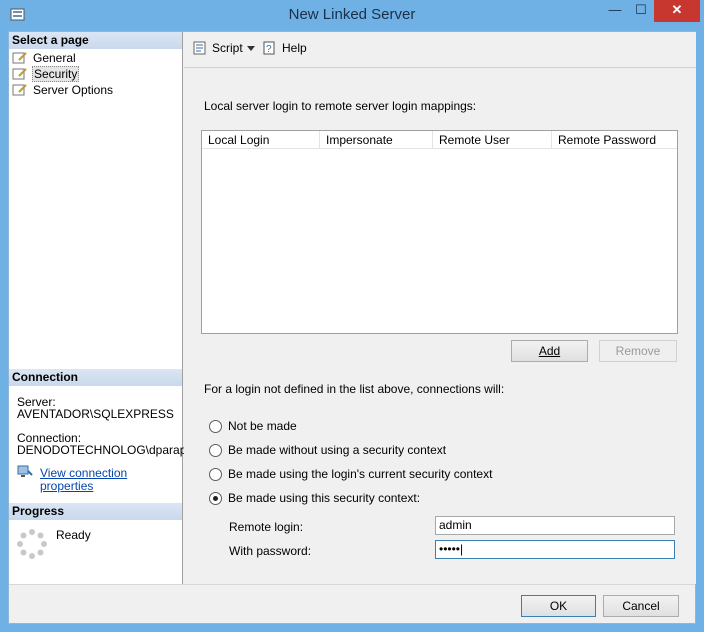  Describe the element at coordinates (266, 527) in the screenshot. I see `remote-login-label: Remote login:` at that location.